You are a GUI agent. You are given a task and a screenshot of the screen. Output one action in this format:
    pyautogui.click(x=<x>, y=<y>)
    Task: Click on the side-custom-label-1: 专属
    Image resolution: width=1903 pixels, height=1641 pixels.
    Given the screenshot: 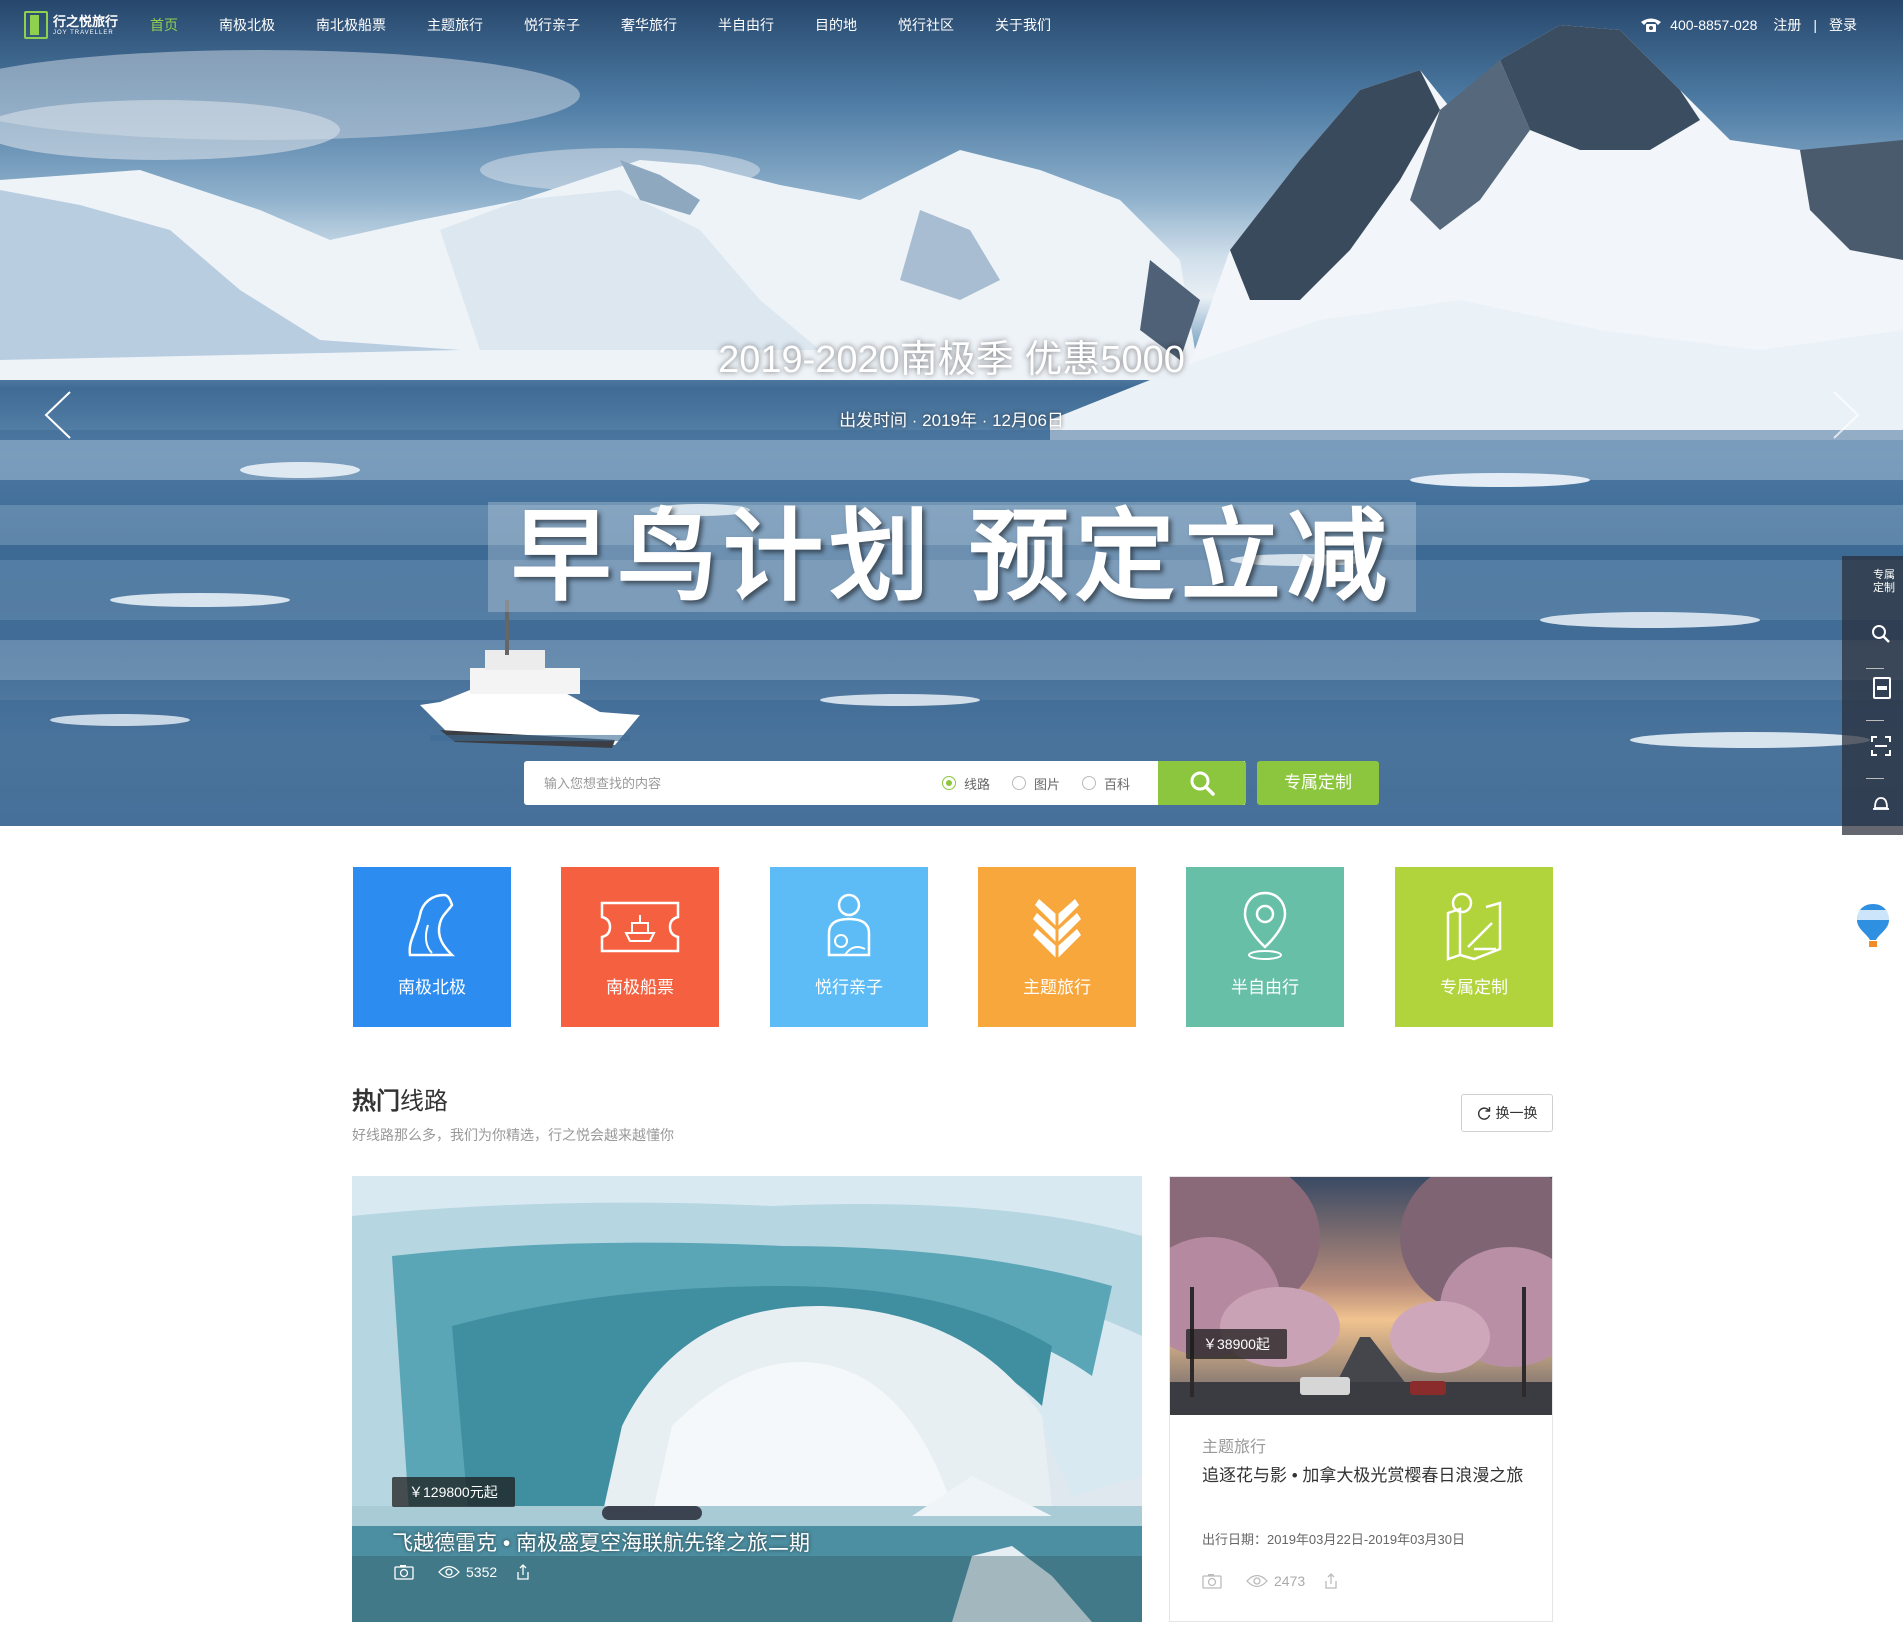 What is the action you would take?
    pyautogui.click(x=1884, y=575)
    